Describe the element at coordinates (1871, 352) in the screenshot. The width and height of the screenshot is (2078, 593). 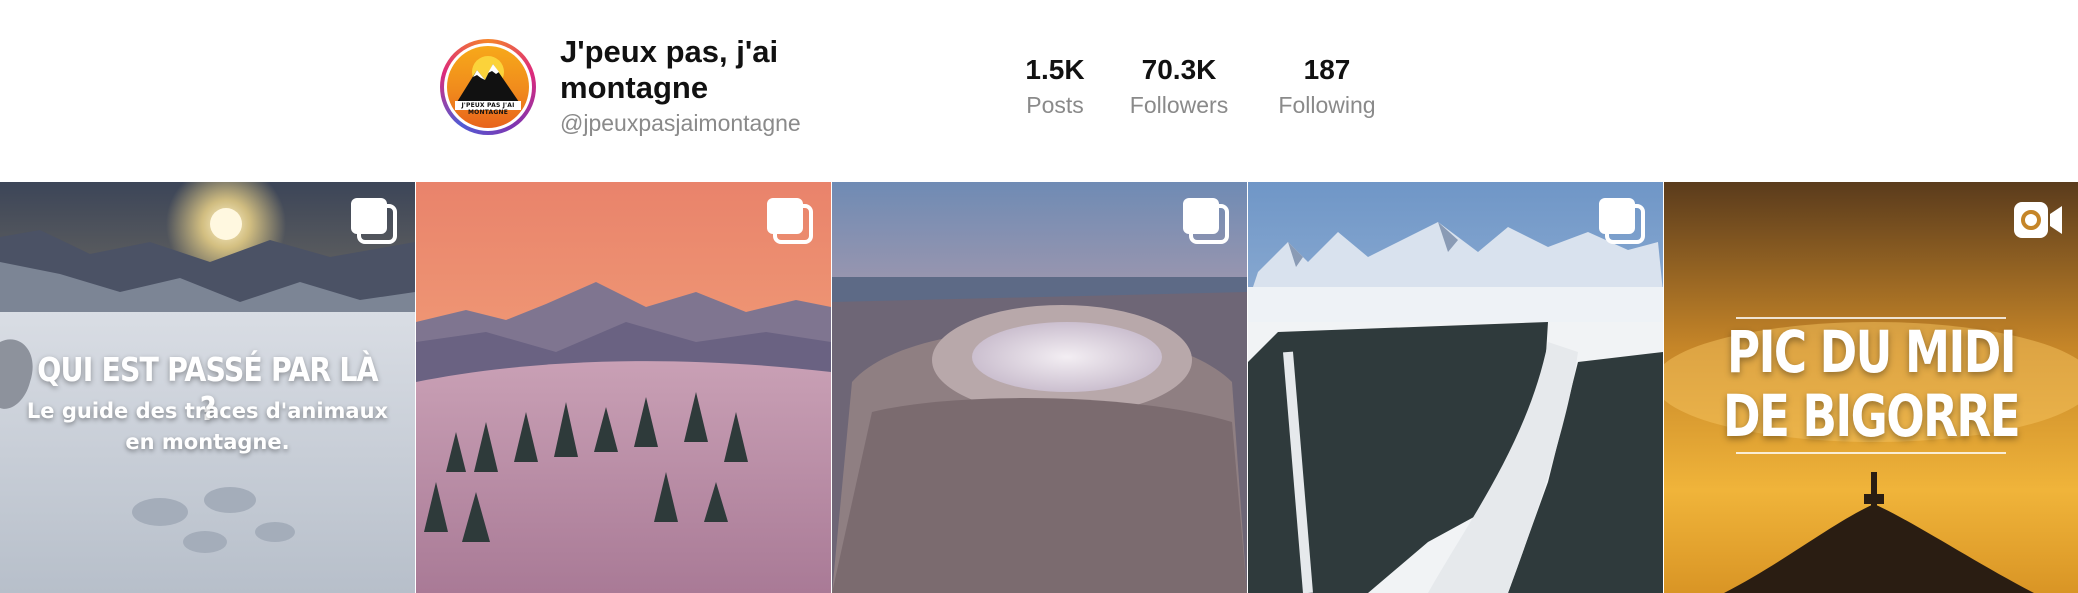
I see `post-overlay-title-line1: PIC DU MIDI` at that location.